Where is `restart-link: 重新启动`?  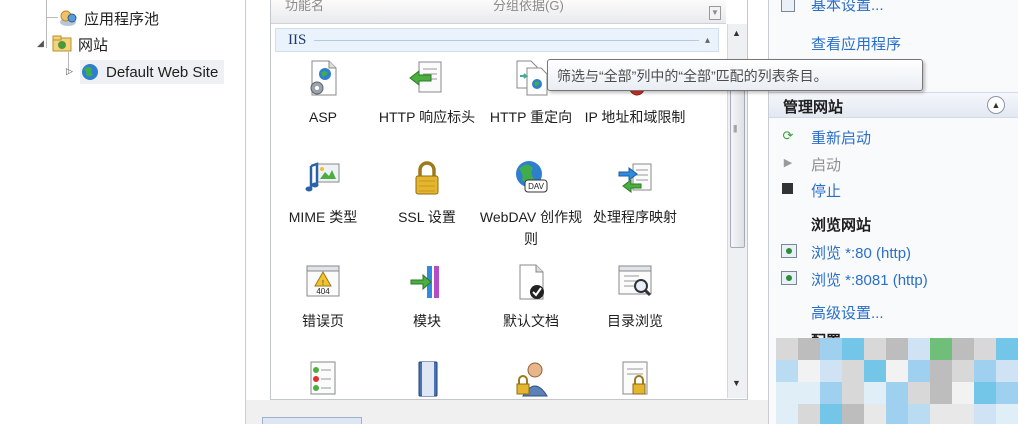 restart-link: 重新启动 is located at coordinates (841, 137).